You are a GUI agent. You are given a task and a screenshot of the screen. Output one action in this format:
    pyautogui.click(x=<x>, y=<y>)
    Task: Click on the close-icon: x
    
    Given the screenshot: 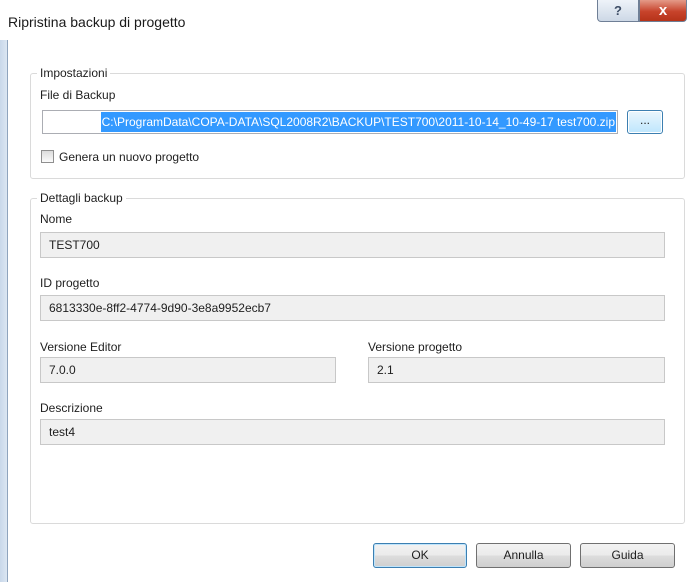 What is the action you would take?
    pyautogui.click(x=663, y=10)
    